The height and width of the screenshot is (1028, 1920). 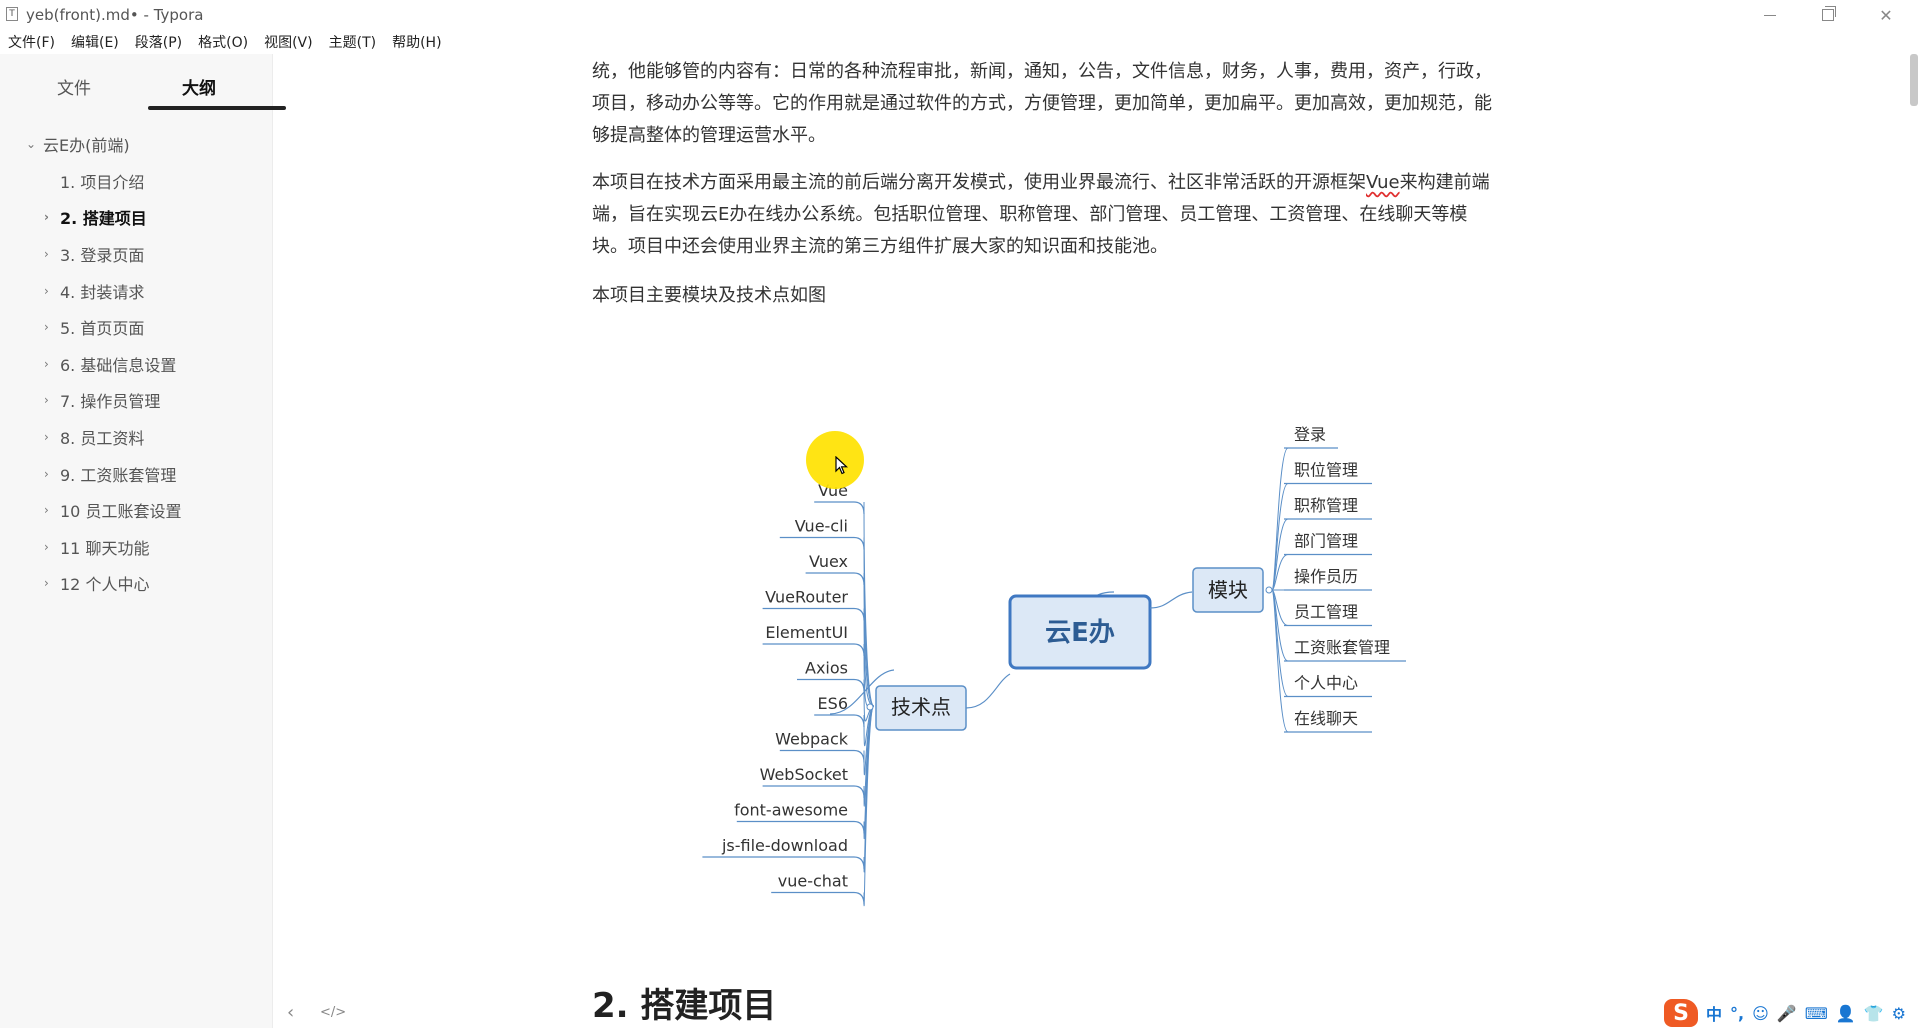 What do you see at coordinates (828, 561) in the screenshot?
I see `tech-node: Vuex` at bounding box center [828, 561].